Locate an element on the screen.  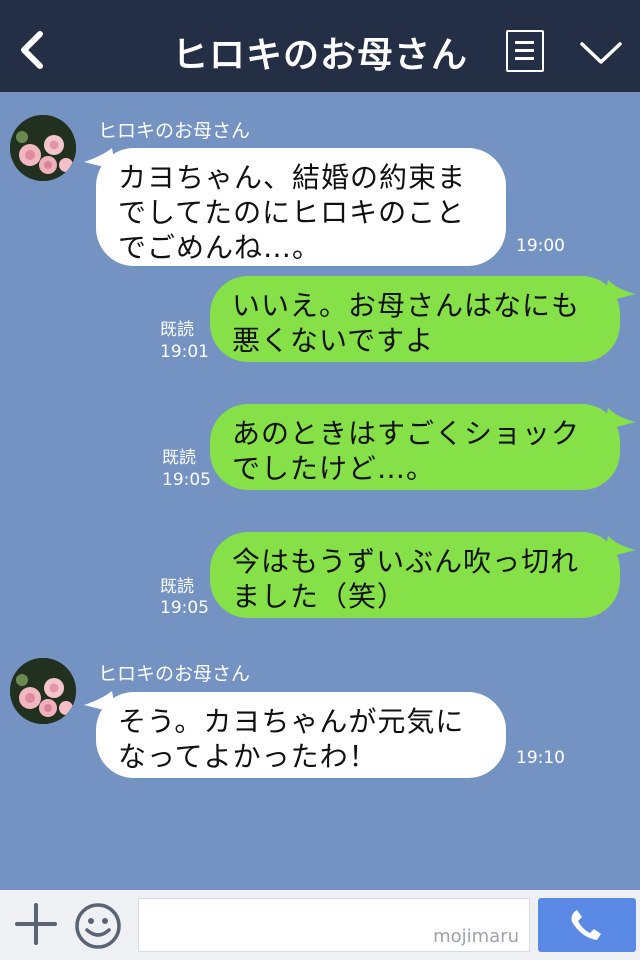
message-input: mojimaru is located at coordinates (334, 925).